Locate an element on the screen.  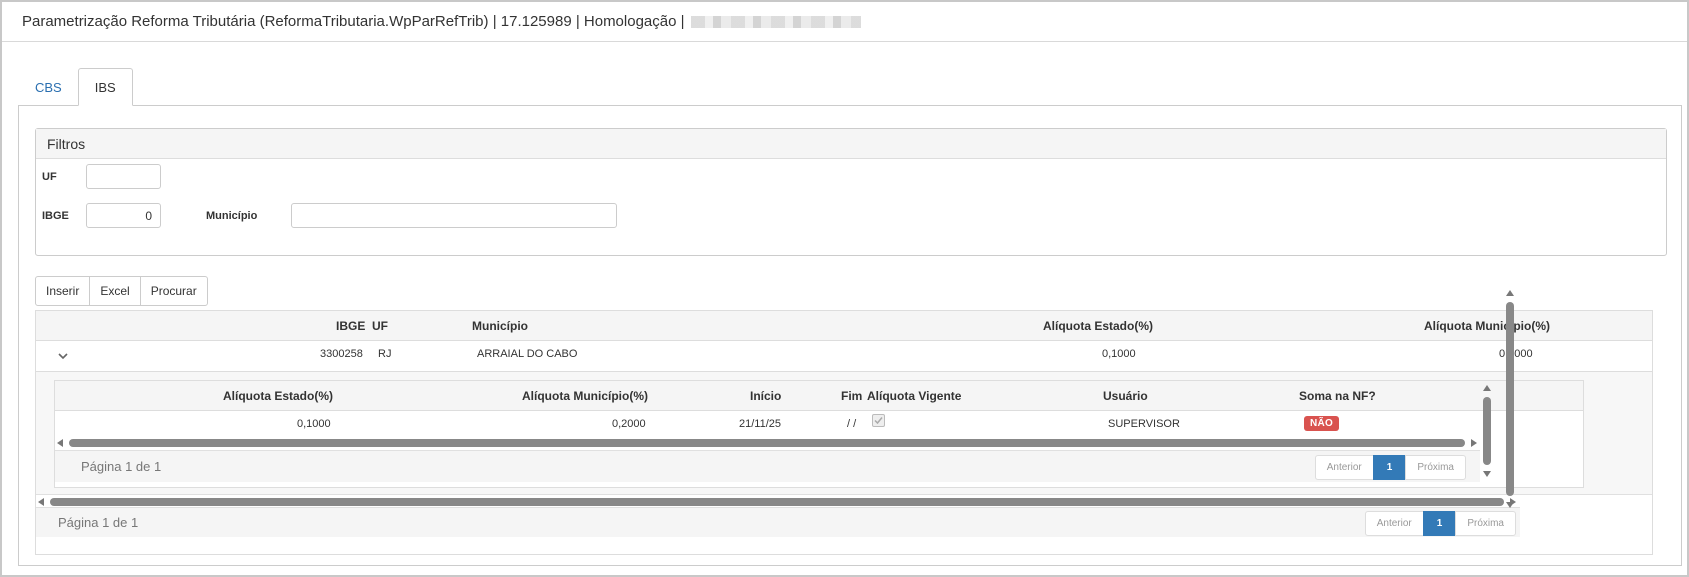
cell-aliq-estado: 0,1000 is located at coordinates (1119, 354).